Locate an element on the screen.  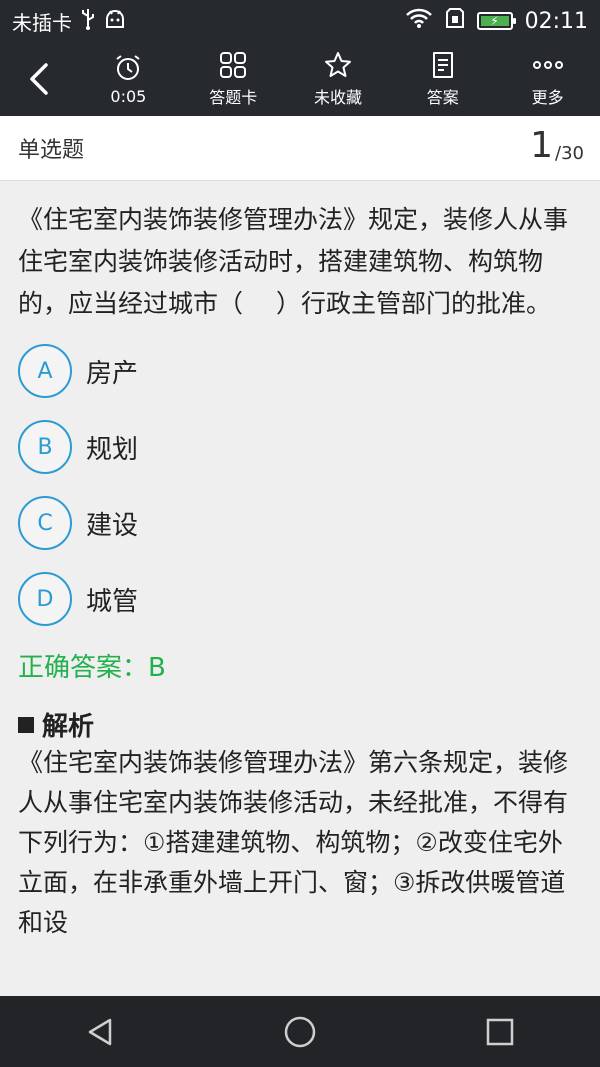
nav-back-button is located at coordinates (100, 1031).